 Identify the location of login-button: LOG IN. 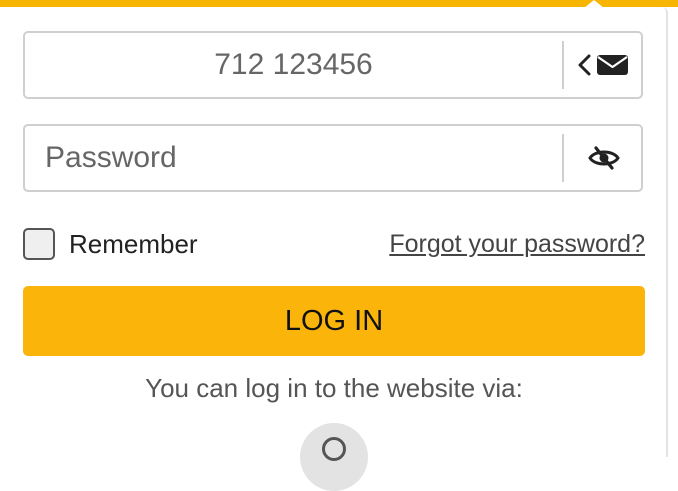
(334, 321).